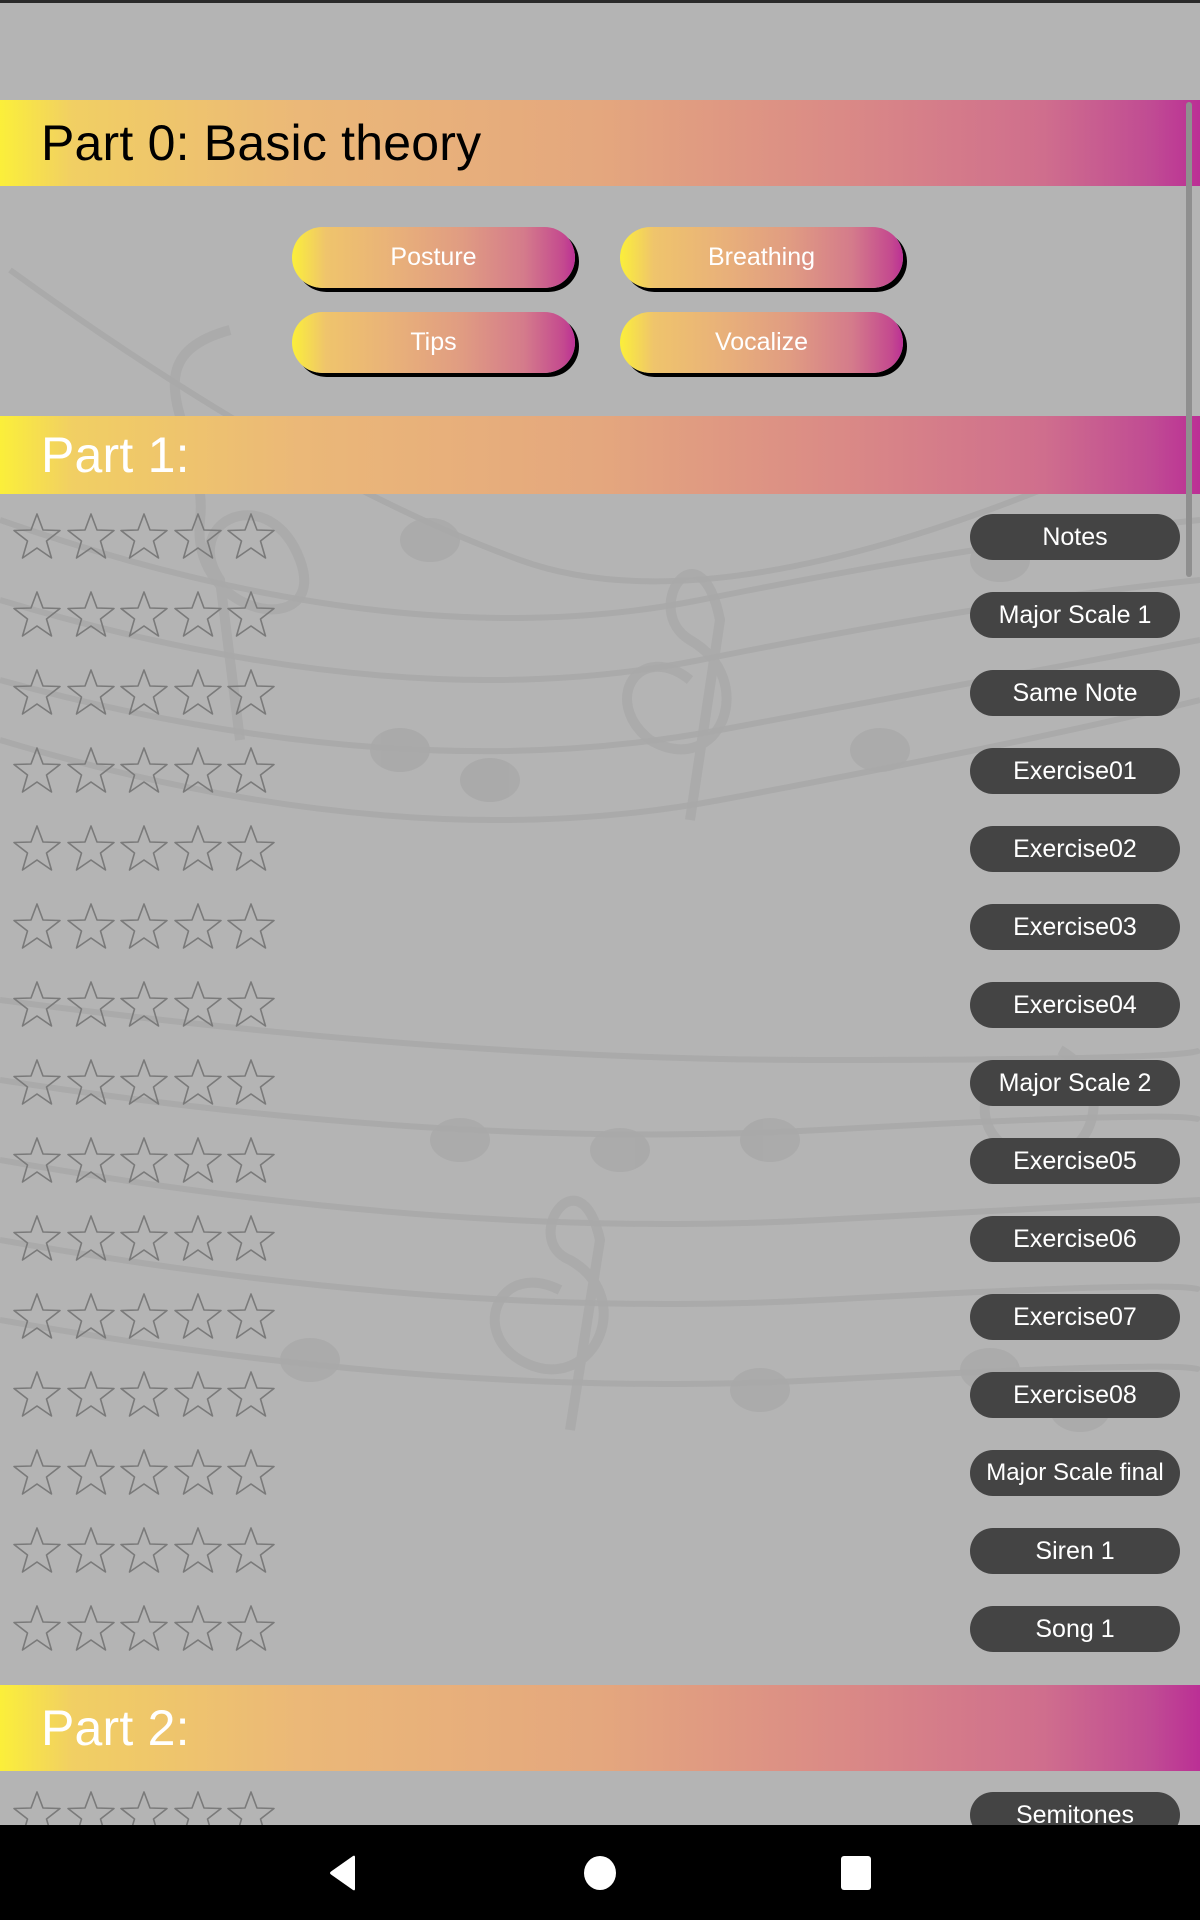 This screenshot has width=1200, height=1920. Describe the element at coordinates (433, 342) in the screenshot. I see `tips-button: Tips` at that location.